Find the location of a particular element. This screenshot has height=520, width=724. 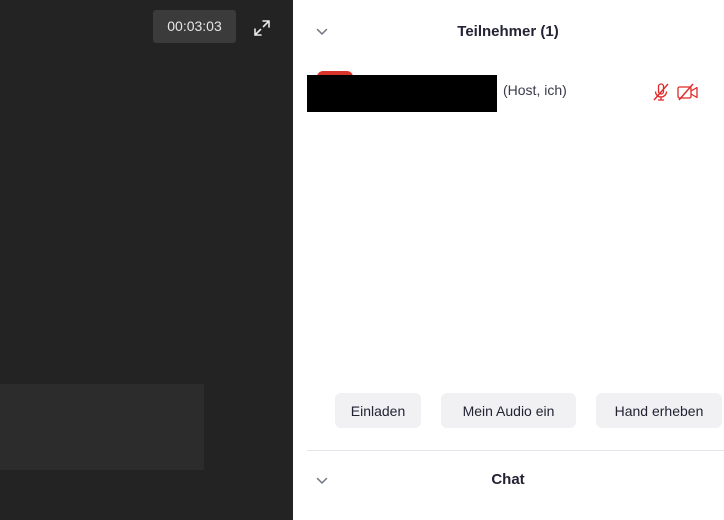

chat-collapse-button is located at coordinates (322, 481).